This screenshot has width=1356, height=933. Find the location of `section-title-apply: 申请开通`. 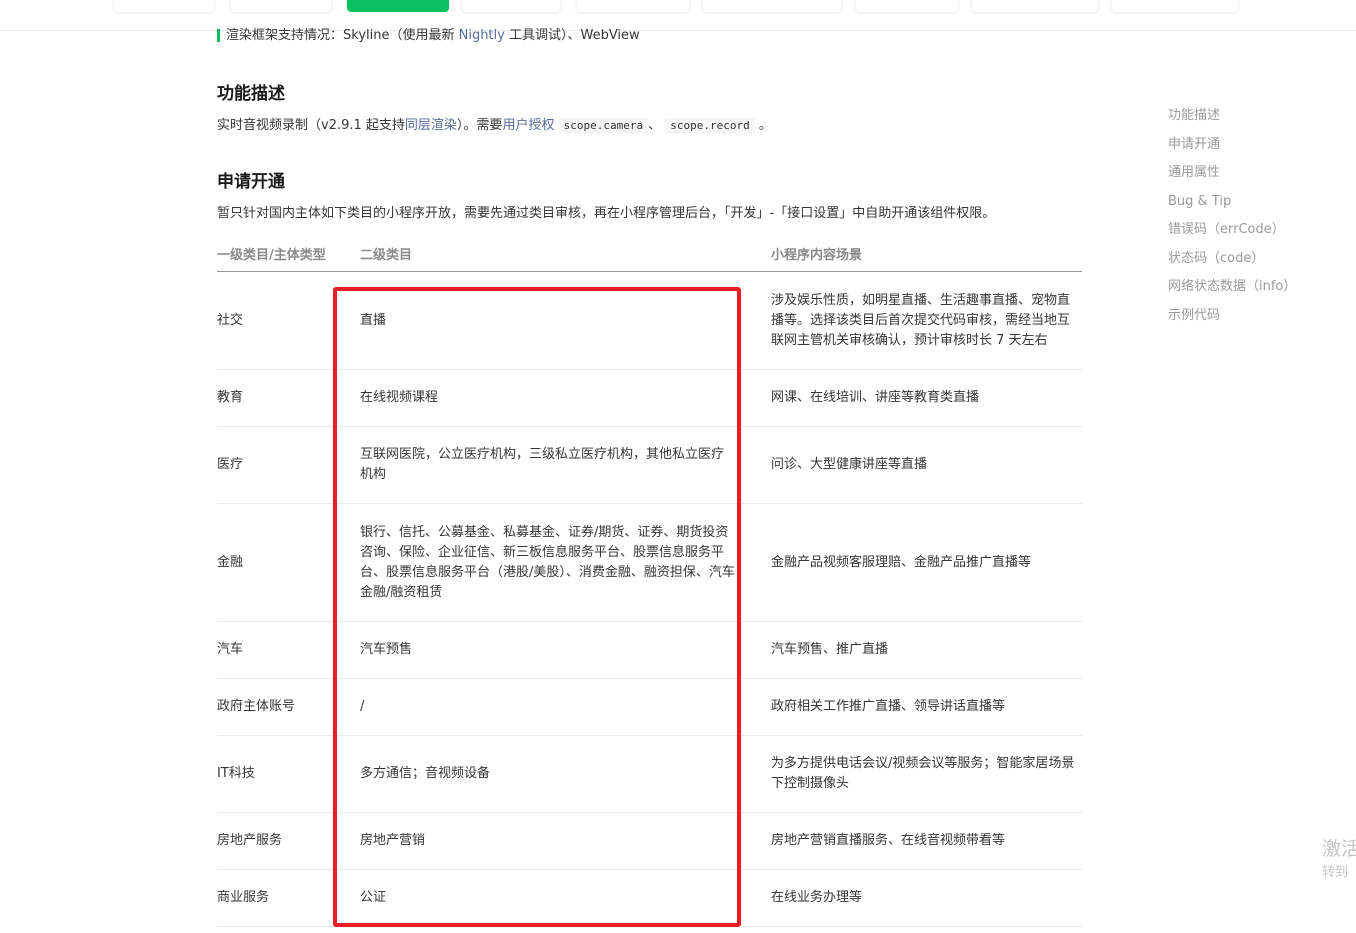

section-title-apply: 申请开通 is located at coordinates (251, 182).